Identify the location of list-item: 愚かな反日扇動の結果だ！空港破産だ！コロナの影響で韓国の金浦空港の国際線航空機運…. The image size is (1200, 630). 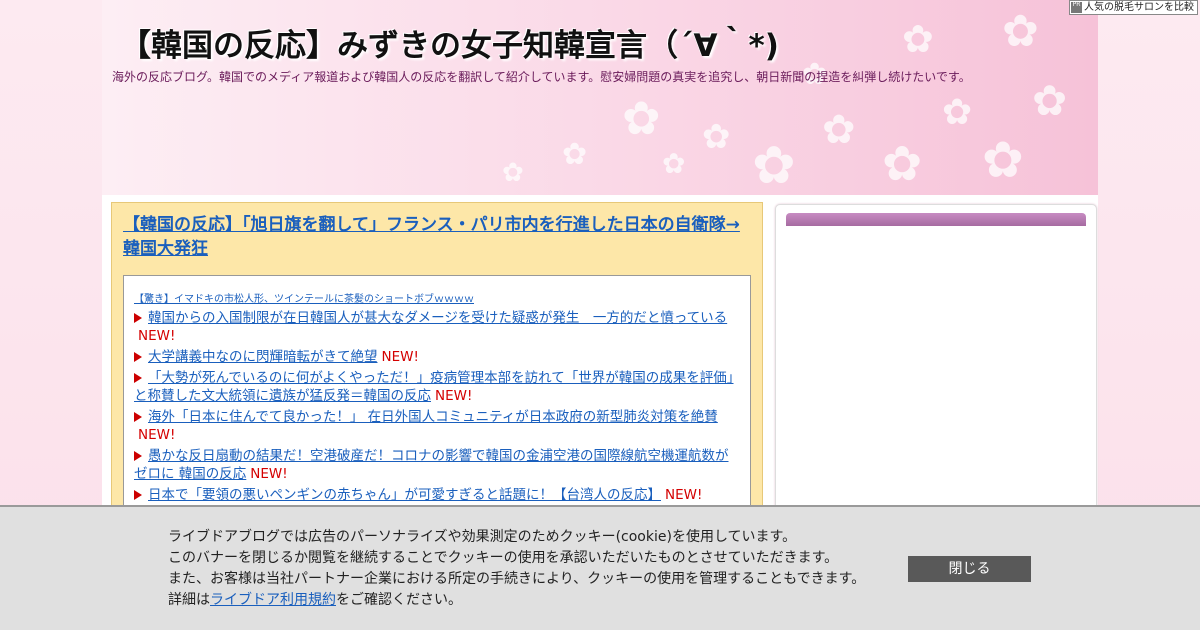
(437, 465).